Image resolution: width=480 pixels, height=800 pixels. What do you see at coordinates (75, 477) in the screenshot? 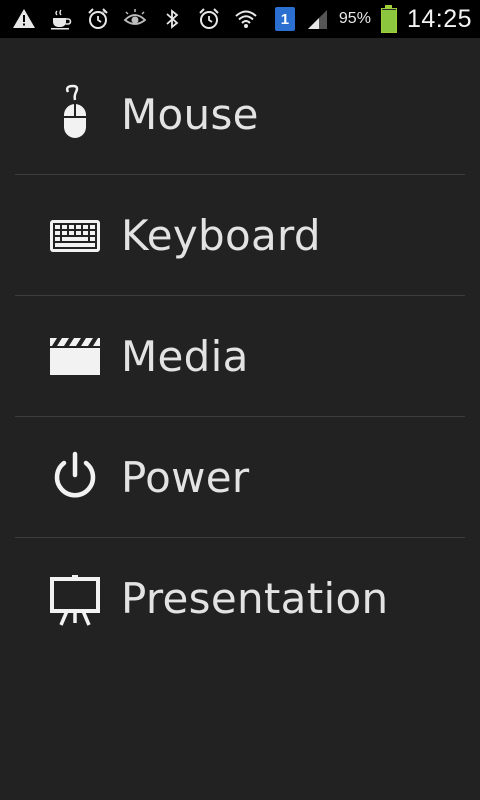
I see `power-icon` at bounding box center [75, 477].